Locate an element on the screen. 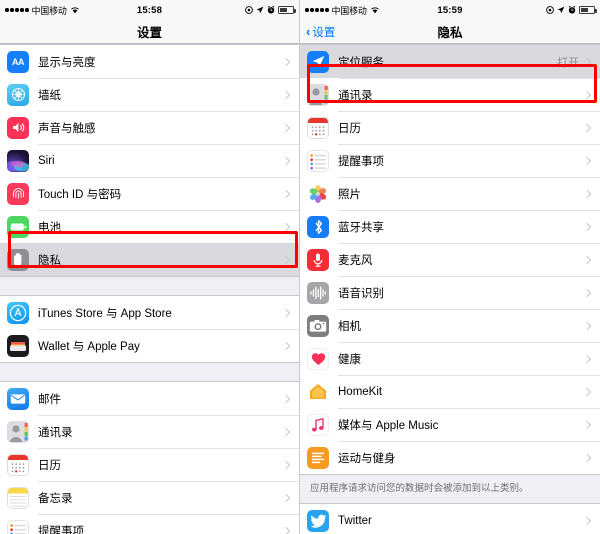 The image size is (600, 534). settings-row-wallpaper: 墙纸 is located at coordinates (149, 94).